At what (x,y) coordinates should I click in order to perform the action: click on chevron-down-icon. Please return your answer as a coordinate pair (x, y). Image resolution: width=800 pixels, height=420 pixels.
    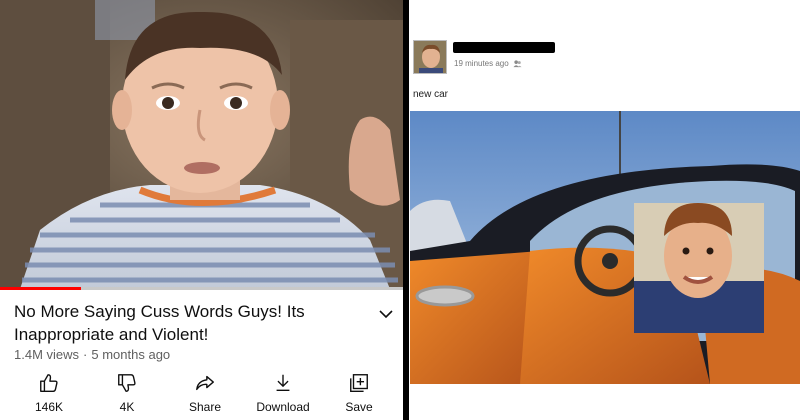
    Looking at the image, I should click on (386, 314).